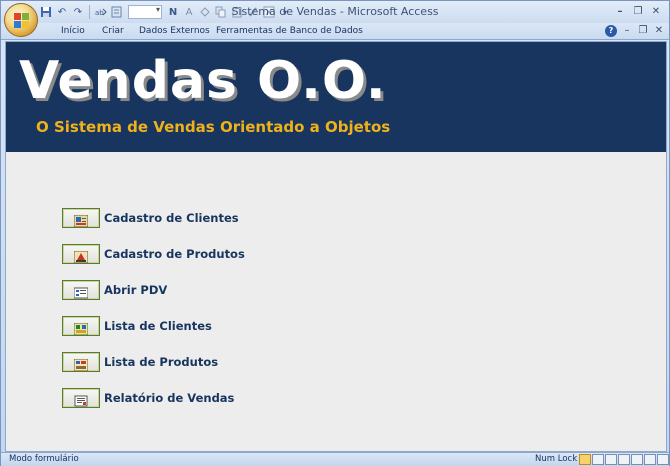  Describe the element at coordinates (611, 30) in the screenshot. I see `help-icon: ?` at that location.